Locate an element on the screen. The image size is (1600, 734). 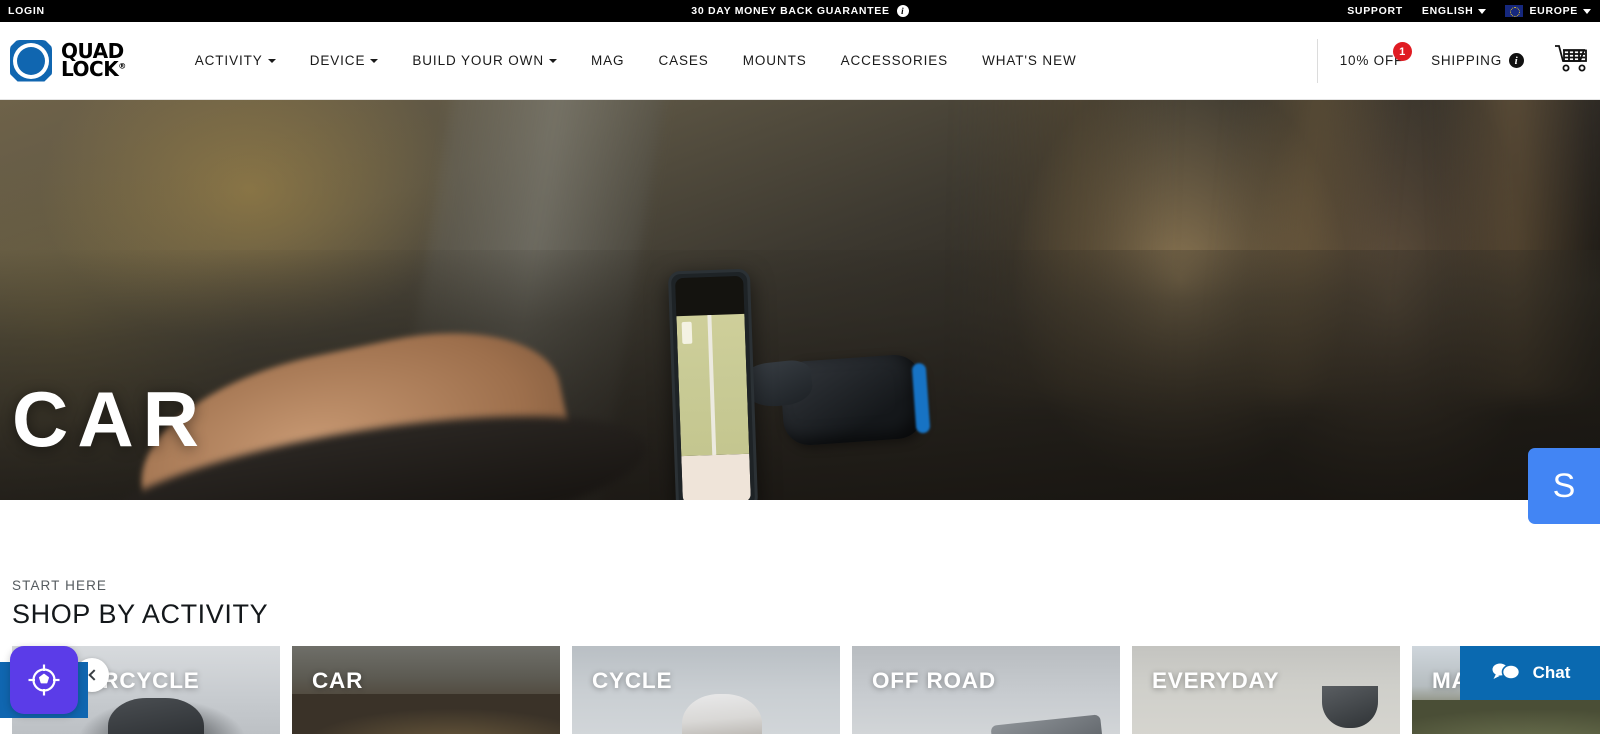
hero-phone is located at coordinates (713, 384).